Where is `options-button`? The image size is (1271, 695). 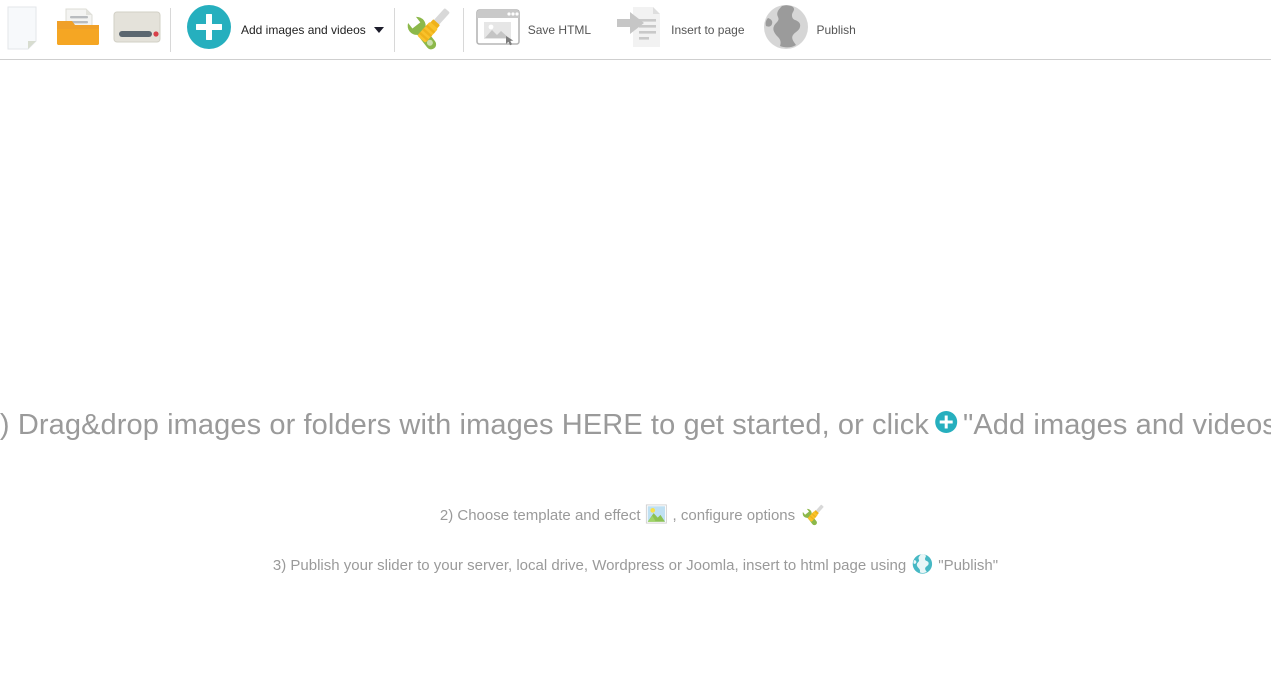 options-button is located at coordinates (429, 29).